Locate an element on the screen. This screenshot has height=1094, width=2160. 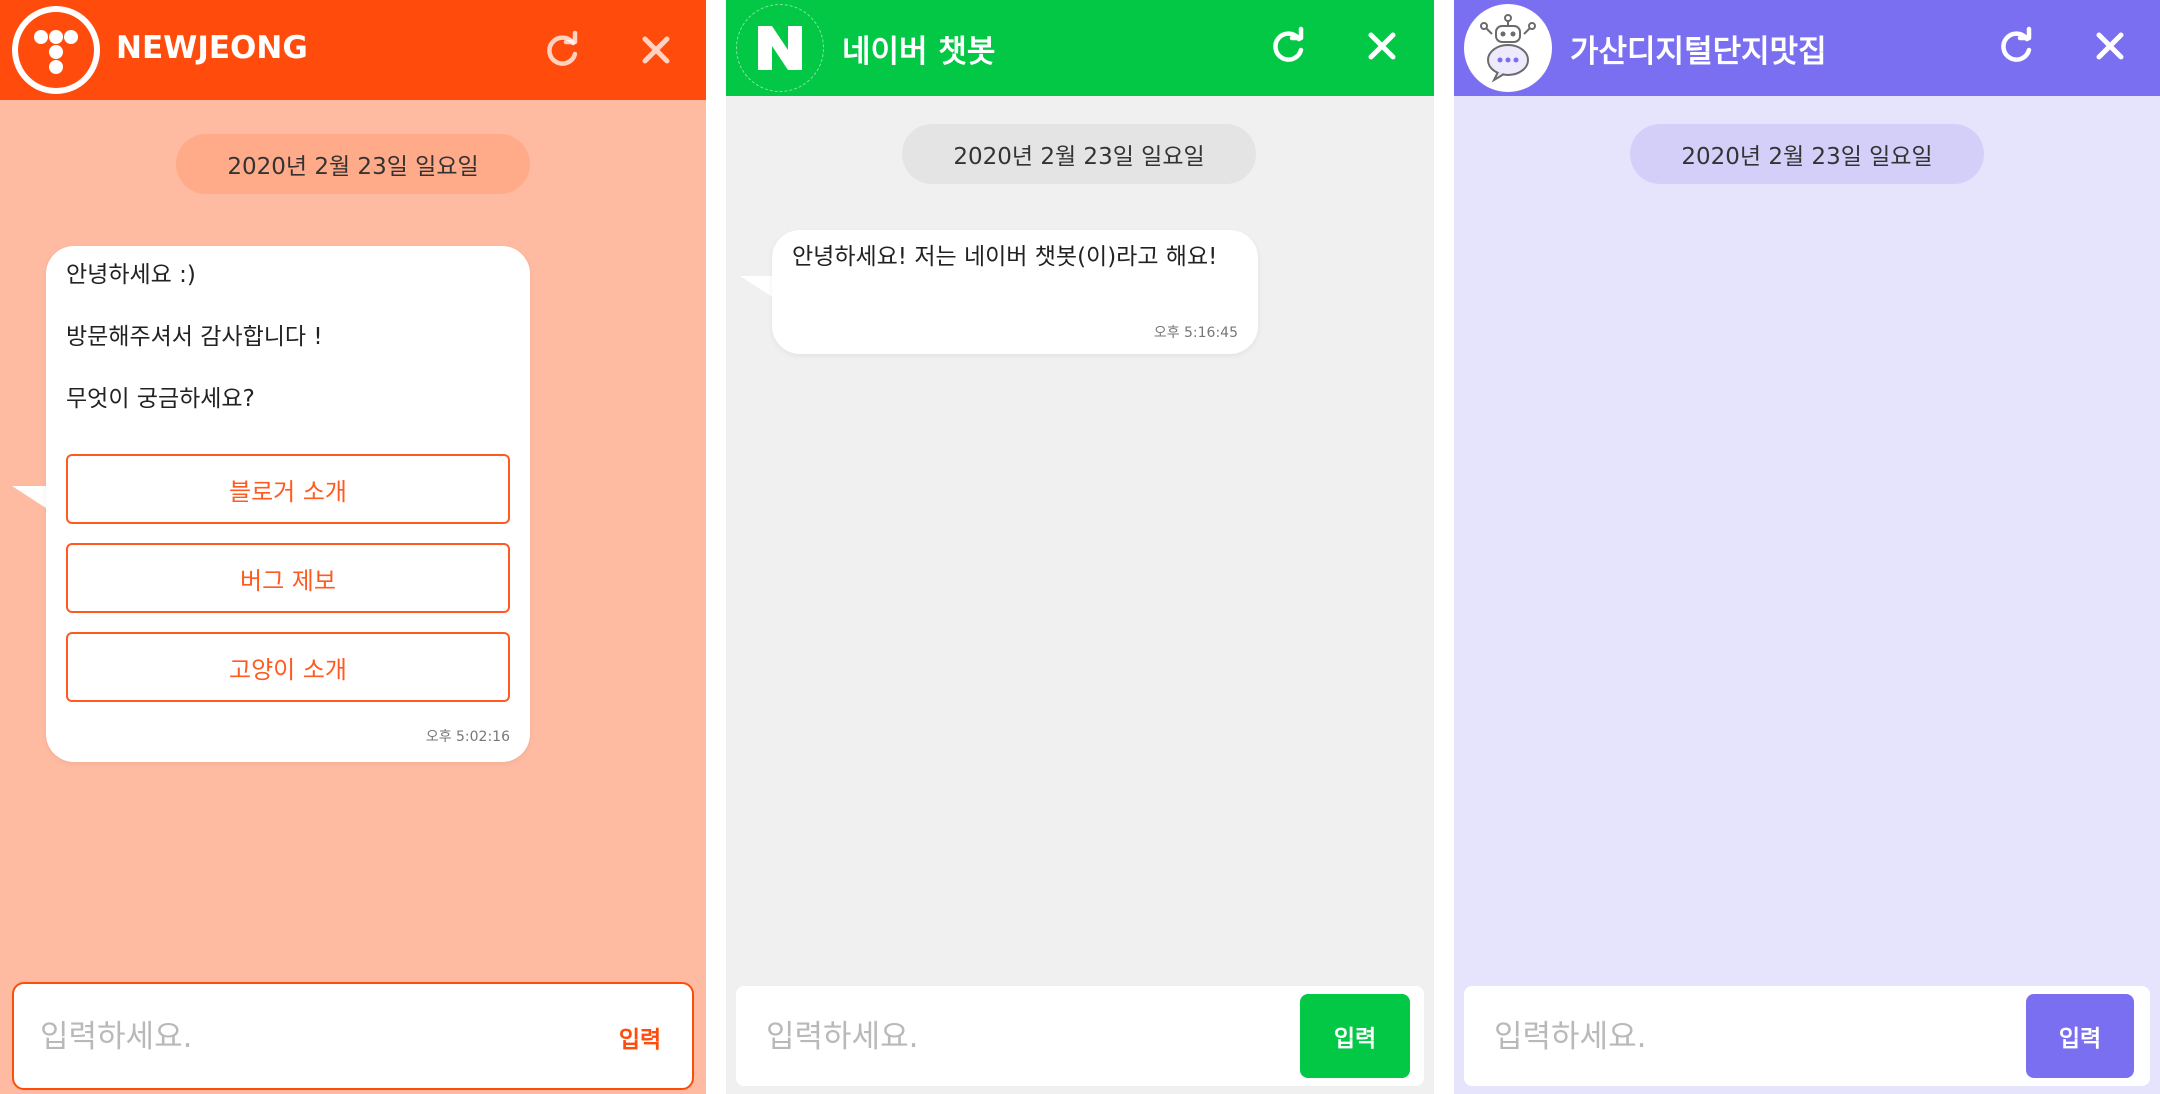
chat-title: NEWJEONG is located at coordinates (212, 48).